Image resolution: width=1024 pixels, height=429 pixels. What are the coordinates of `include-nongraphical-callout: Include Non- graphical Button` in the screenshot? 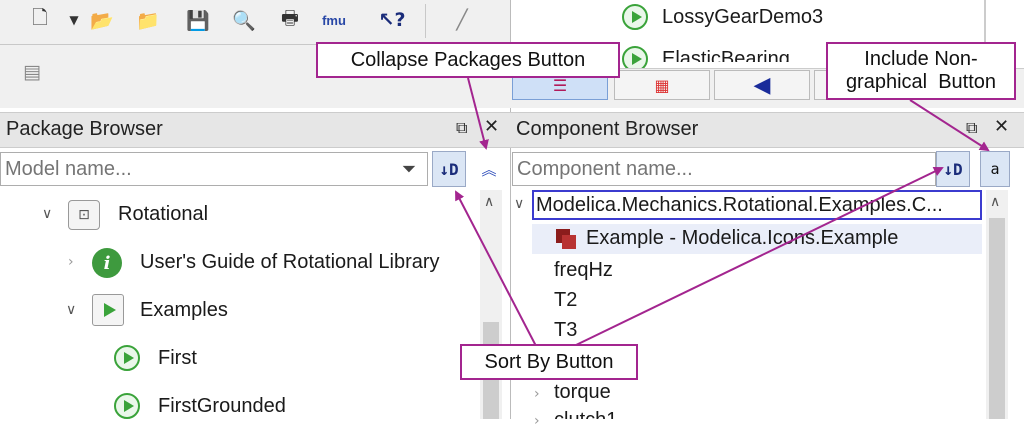 It's located at (921, 71).